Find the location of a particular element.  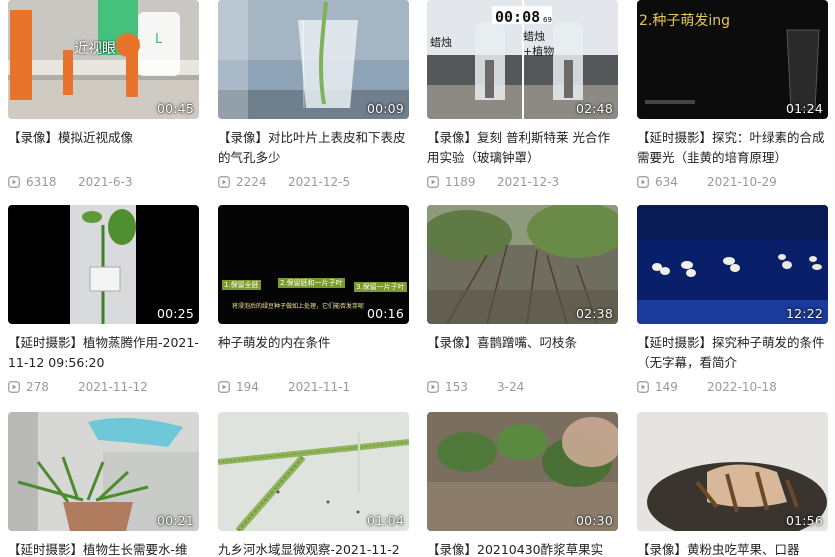

video-thumbnail: 00:08 69 蜡烛 蜡烛 +植物 02:48 is located at coordinates (522, 59).